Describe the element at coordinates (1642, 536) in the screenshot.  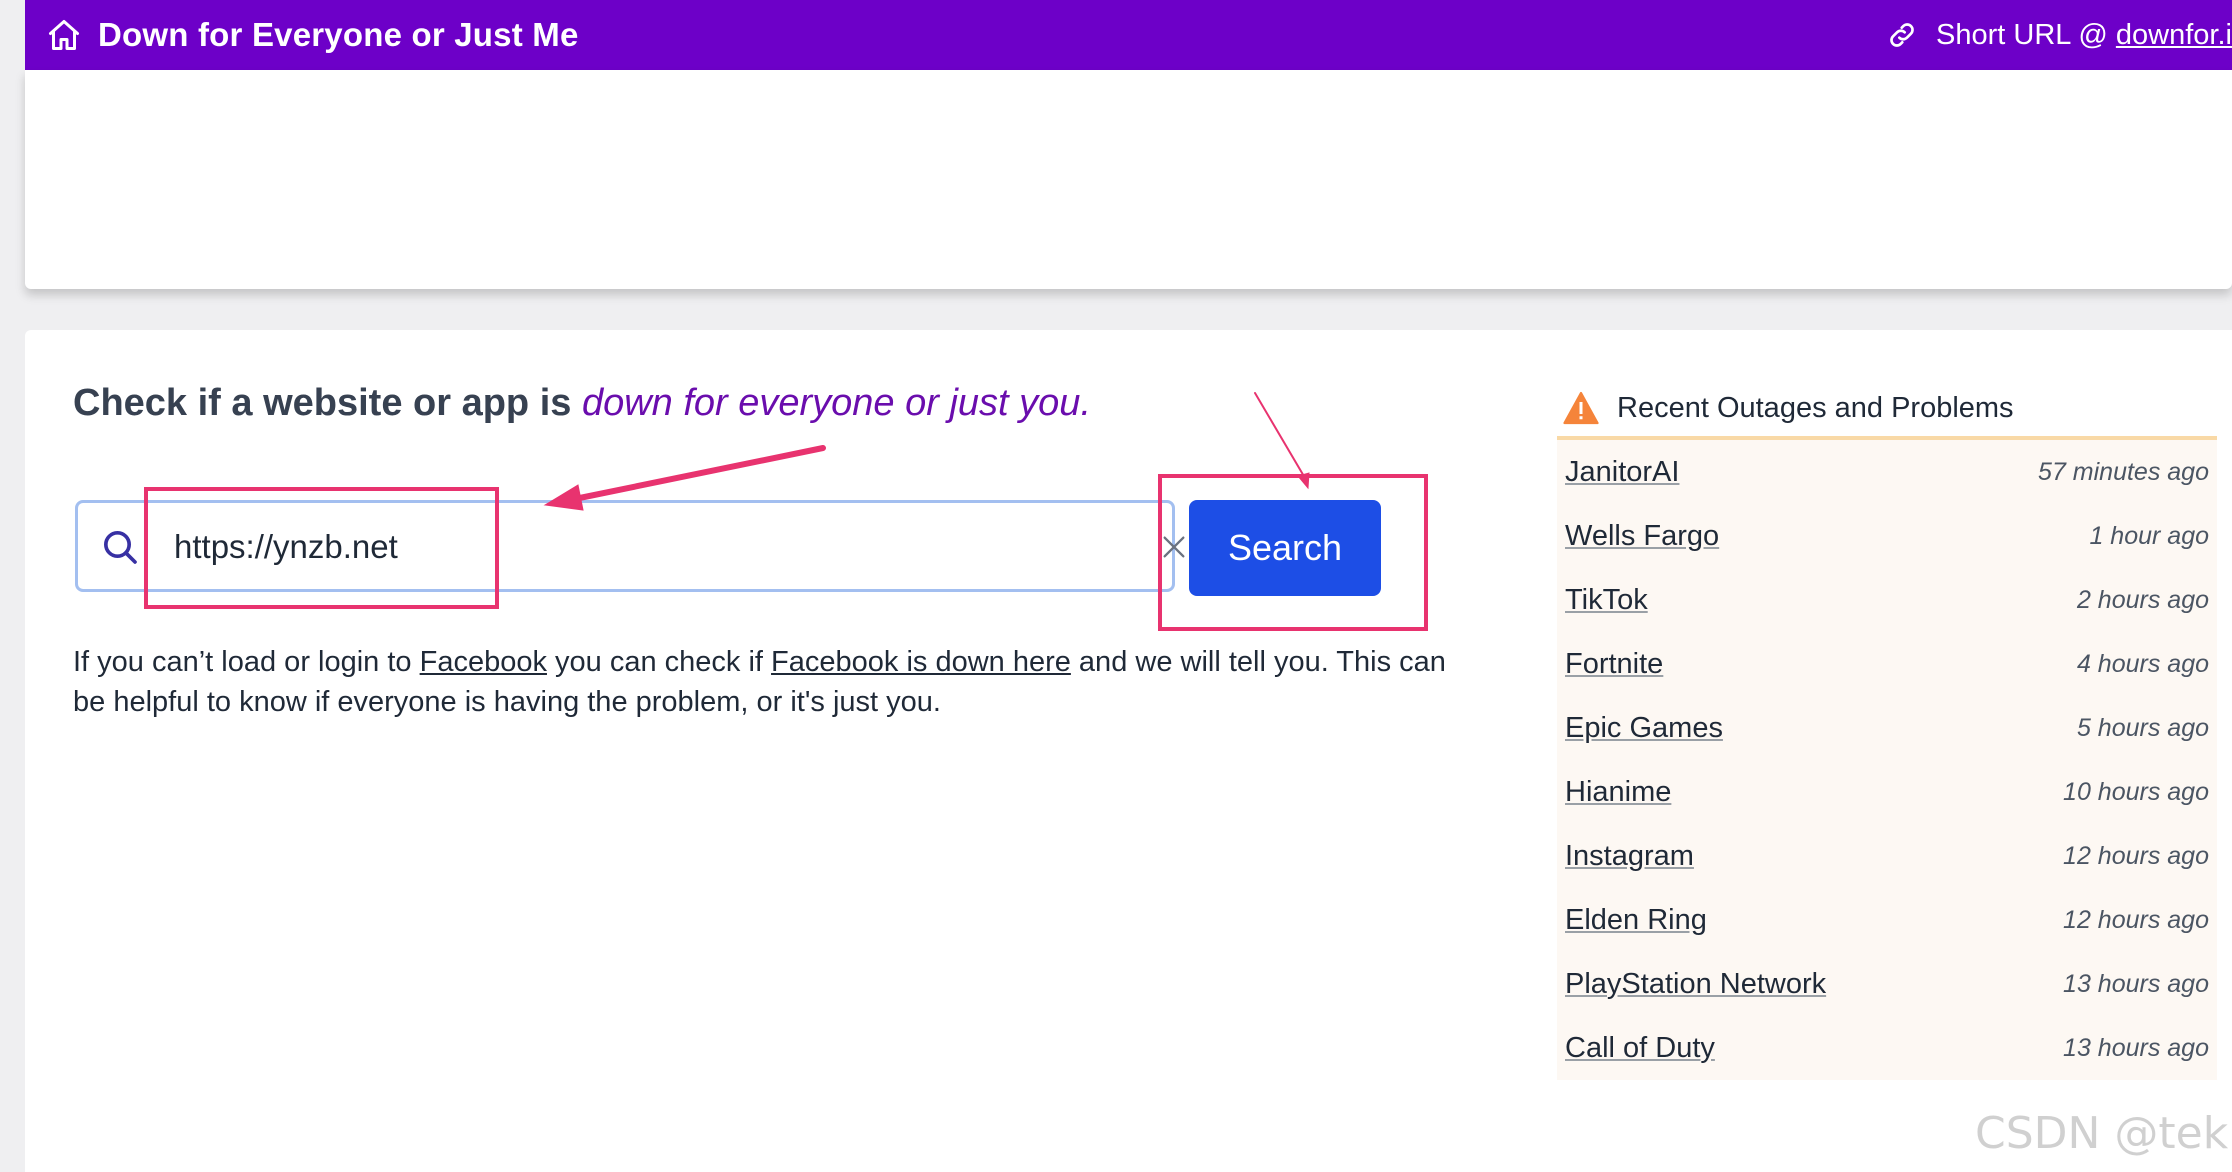
I see `outage-link: Wells Fargo` at that location.